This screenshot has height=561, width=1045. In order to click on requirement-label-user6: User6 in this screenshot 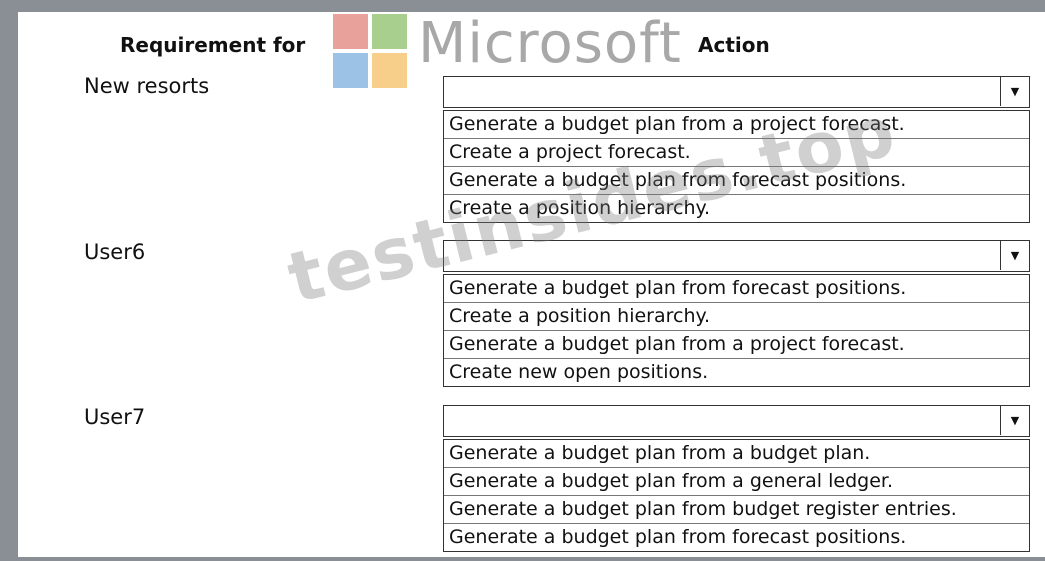, I will do `click(115, 252)`.